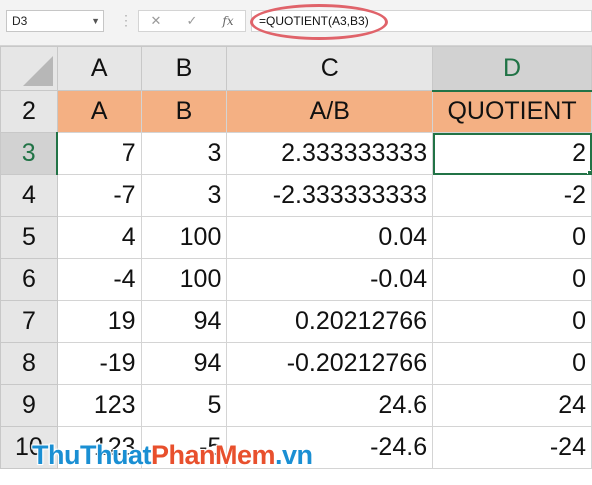  Describe the element at coordinates (29, 153) in the screenshot. I see `row-header: 3` at that location.